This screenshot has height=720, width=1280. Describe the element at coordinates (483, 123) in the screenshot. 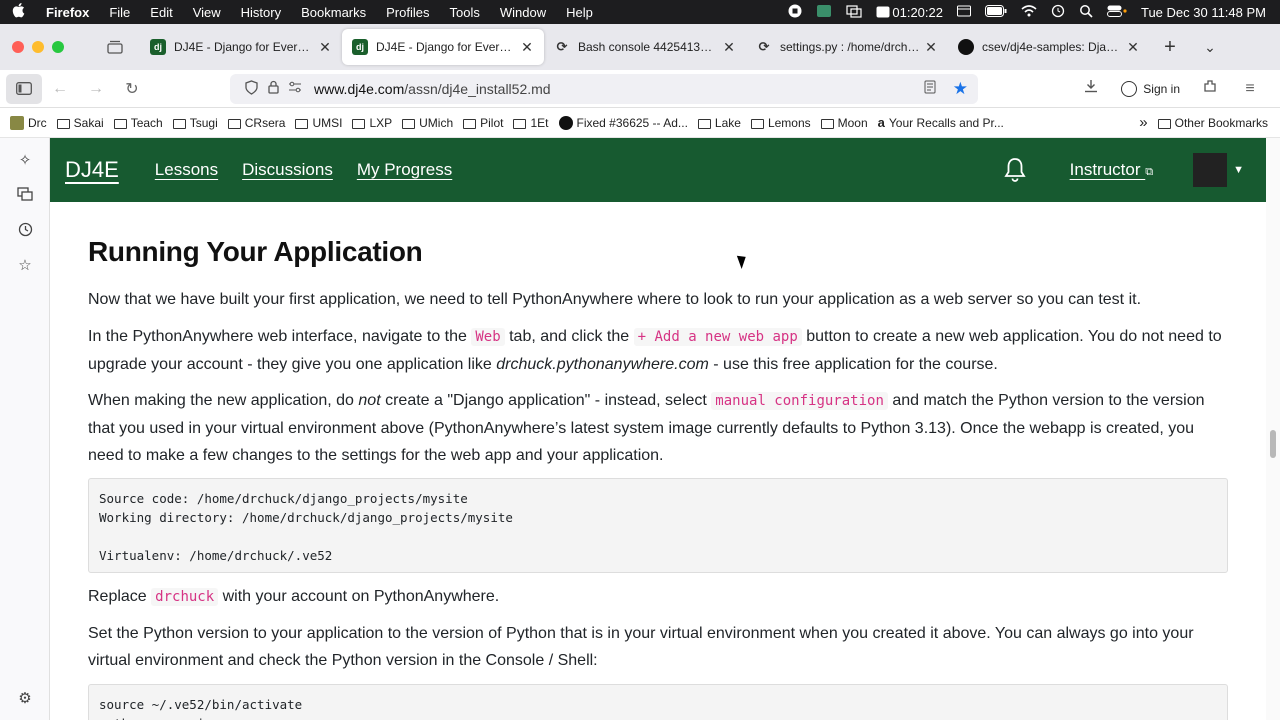

I see `bookmark-folder: Pilot` at that location.